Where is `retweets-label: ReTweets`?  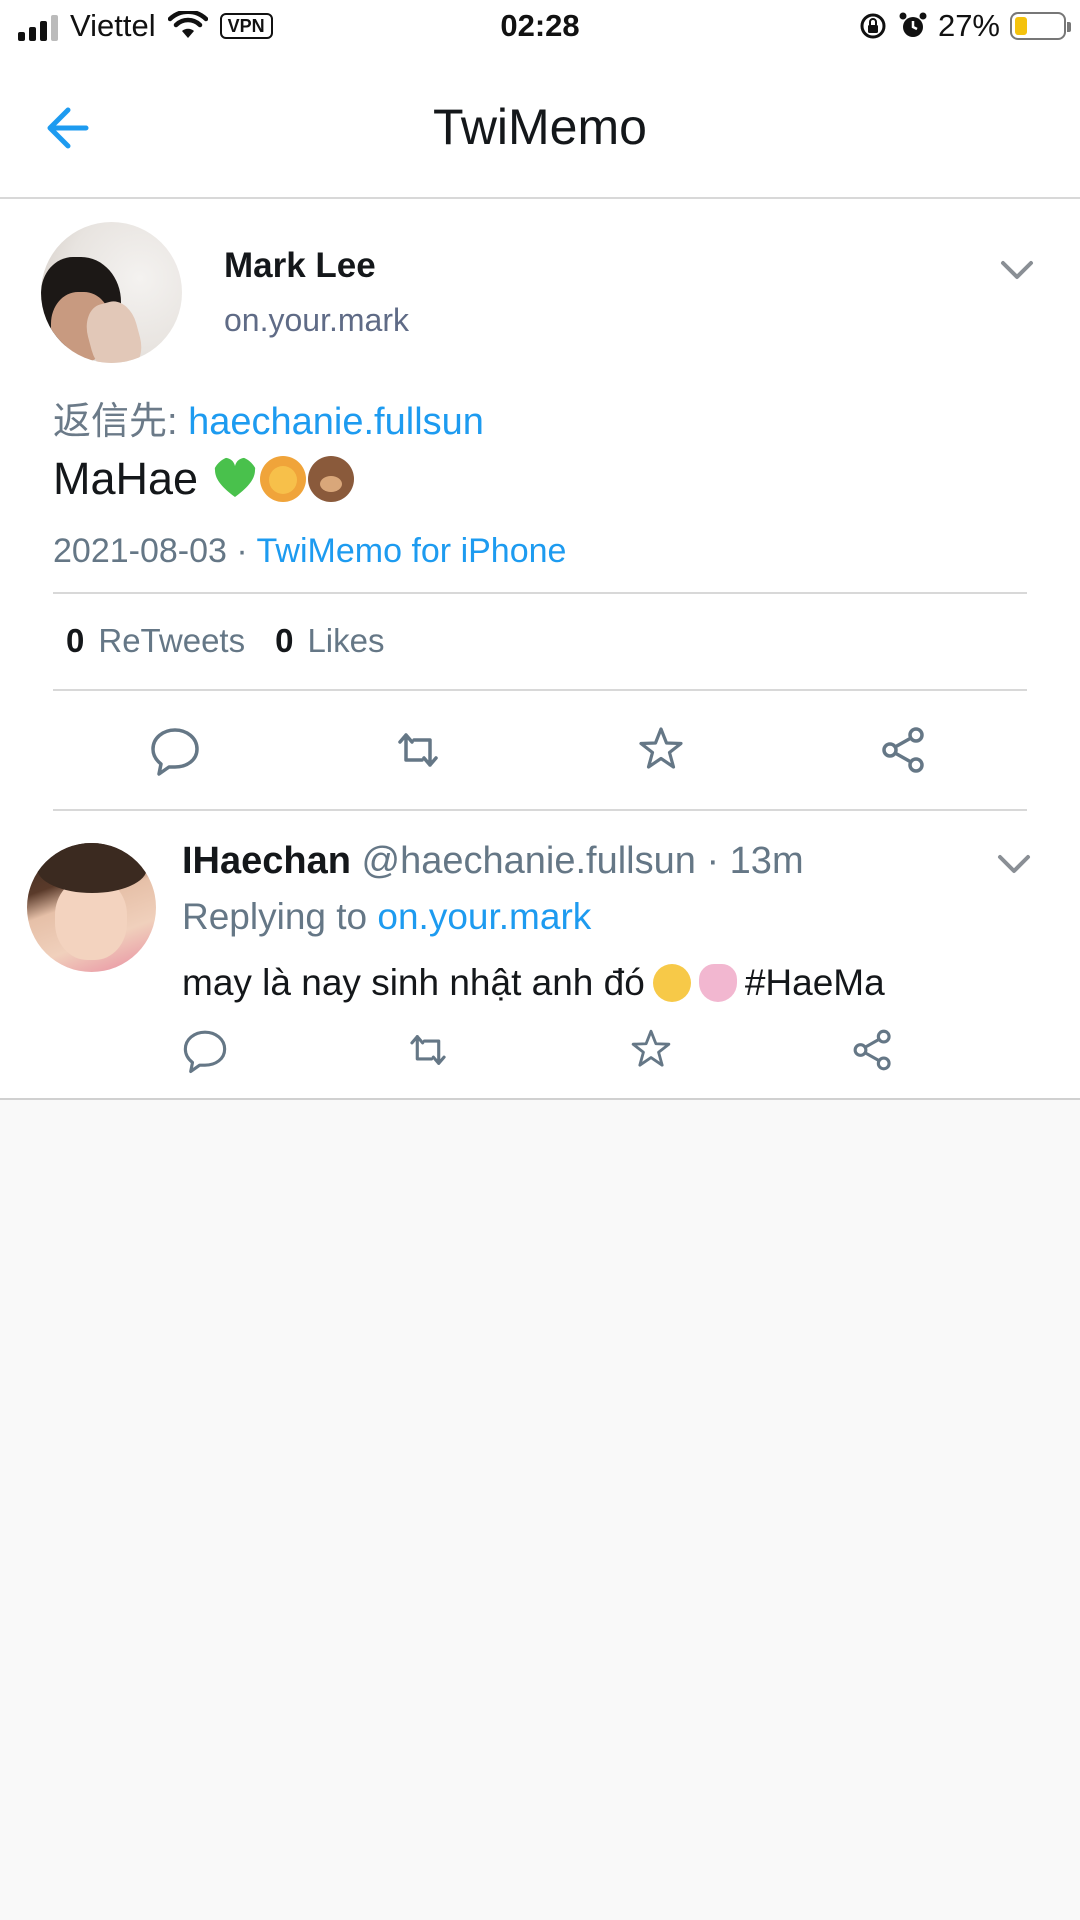
retweets-label: ReTweets is located at coordinates (172, 640).